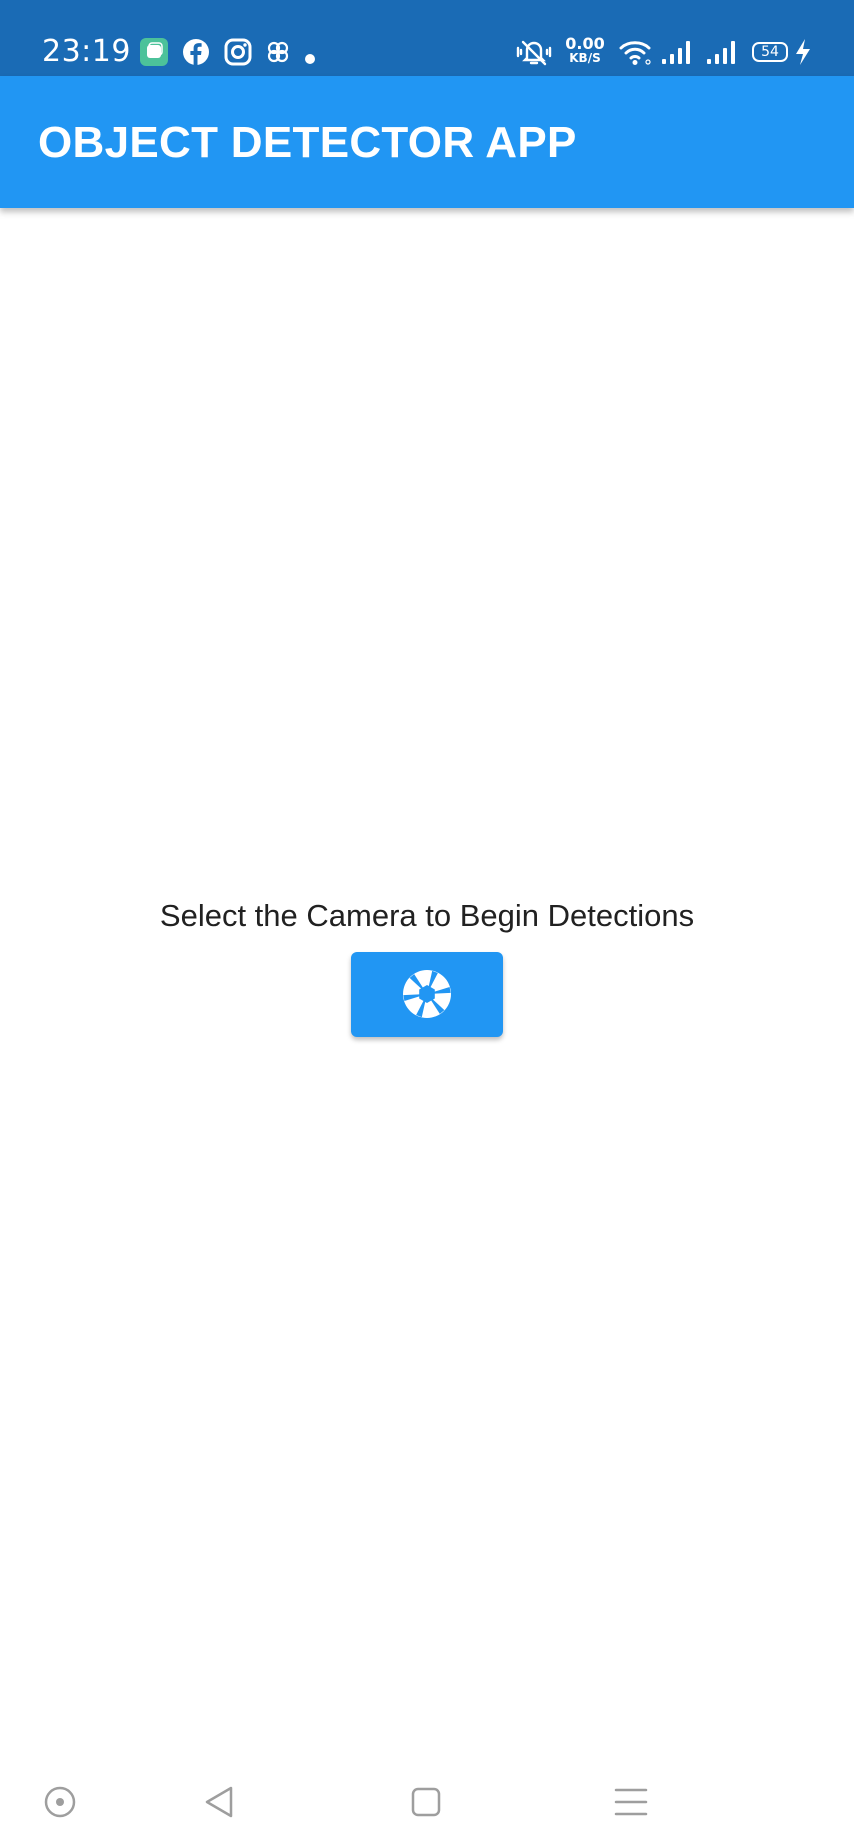 The width and height of the screenshot is (854, 1847). What do you see at coordinates (427, 38) in the screenshot?
I see `status-bar: 23:19 0.00 KB/S 54` at bounding box center [427, 38].